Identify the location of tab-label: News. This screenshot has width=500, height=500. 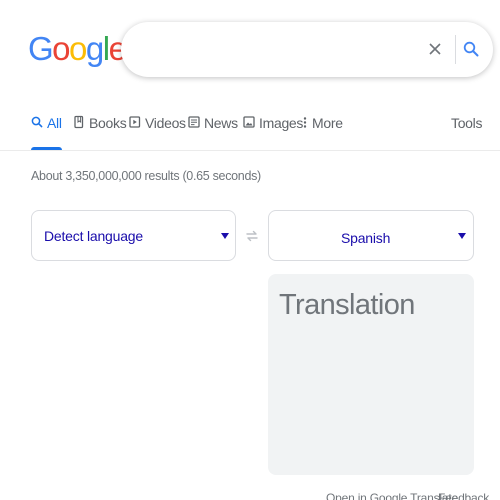
(221, 123).